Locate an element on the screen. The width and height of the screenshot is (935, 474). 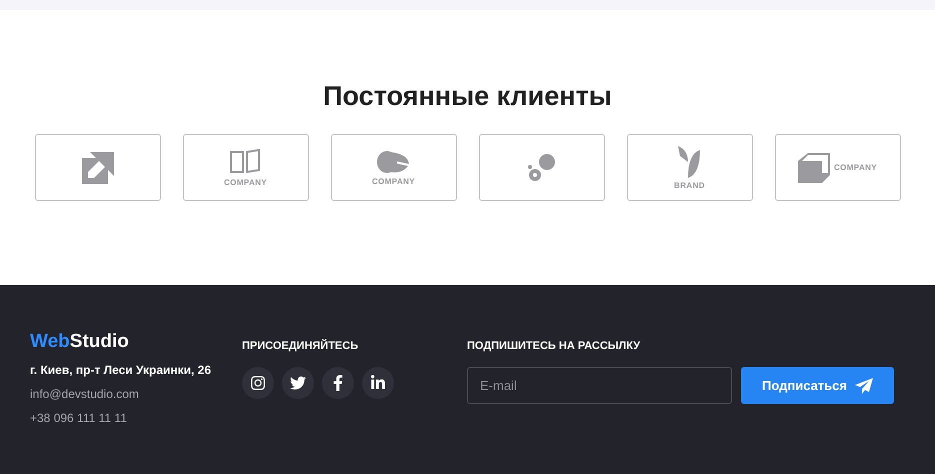
linkedin-icon is located at coordinates (378, 383).